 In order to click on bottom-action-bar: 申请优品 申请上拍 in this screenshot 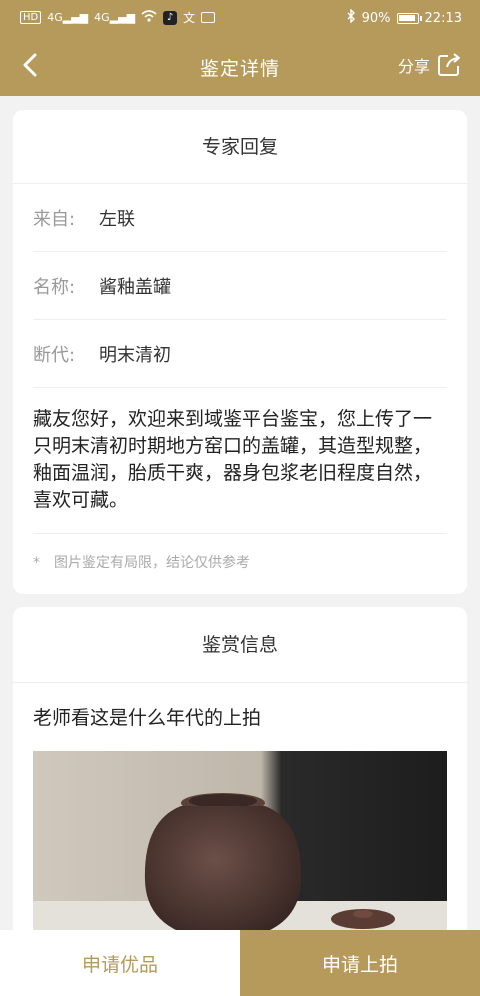, I will do `click(240, 963)`.